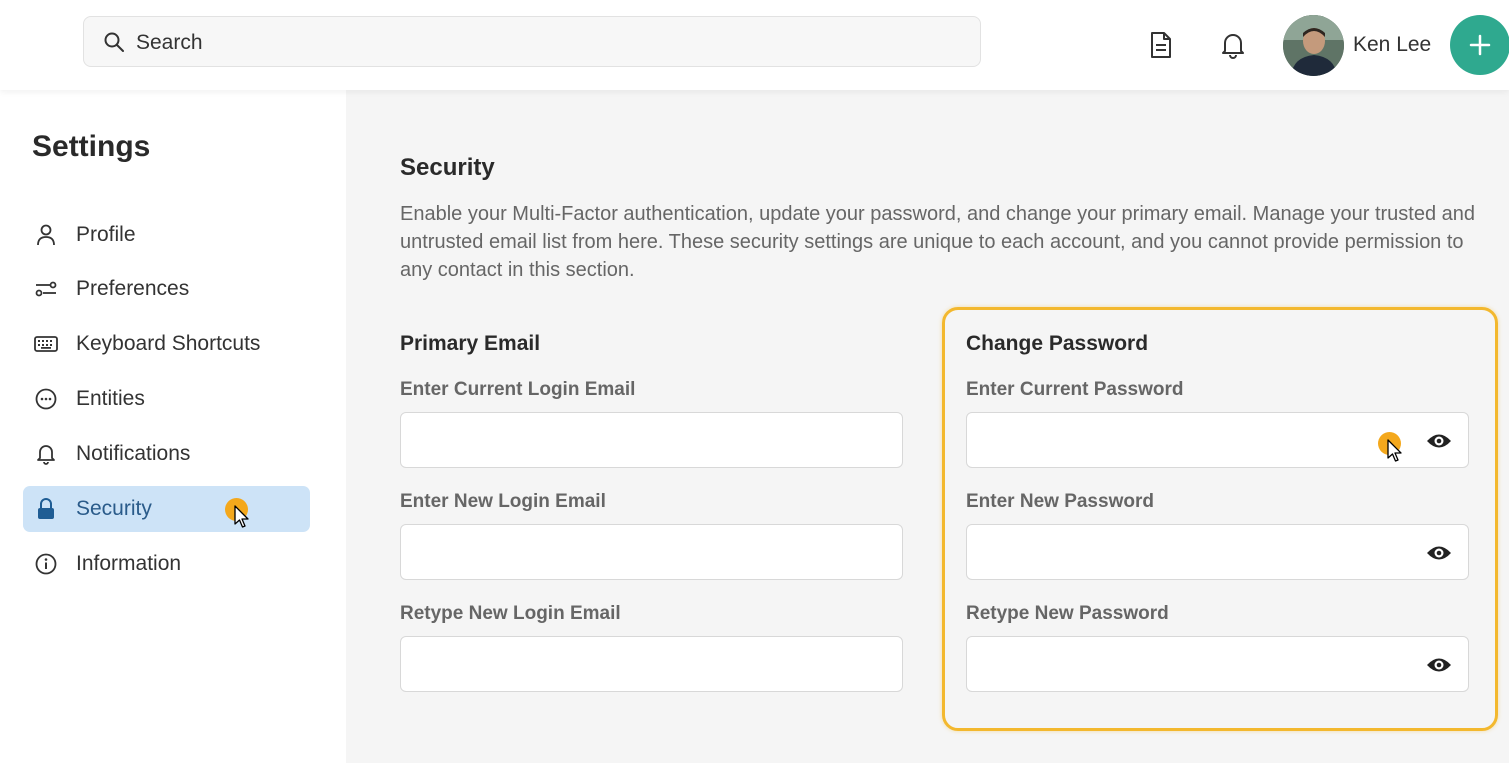 This screenshot has height=763, width=1509. What do you see at coordinates (46, 564) in the screenshot?
I see `info-icon` at bounding box center [46, 564].